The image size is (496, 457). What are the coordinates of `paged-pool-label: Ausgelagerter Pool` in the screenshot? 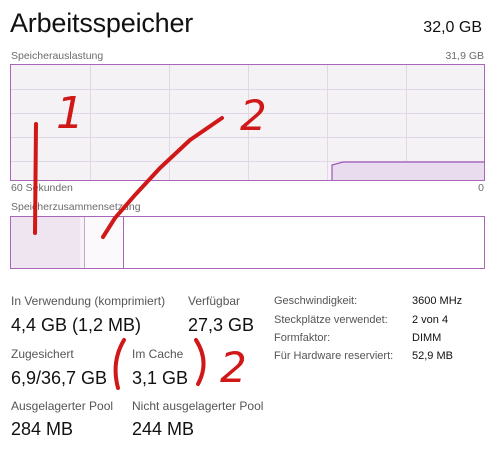 It's located at (62, 406).